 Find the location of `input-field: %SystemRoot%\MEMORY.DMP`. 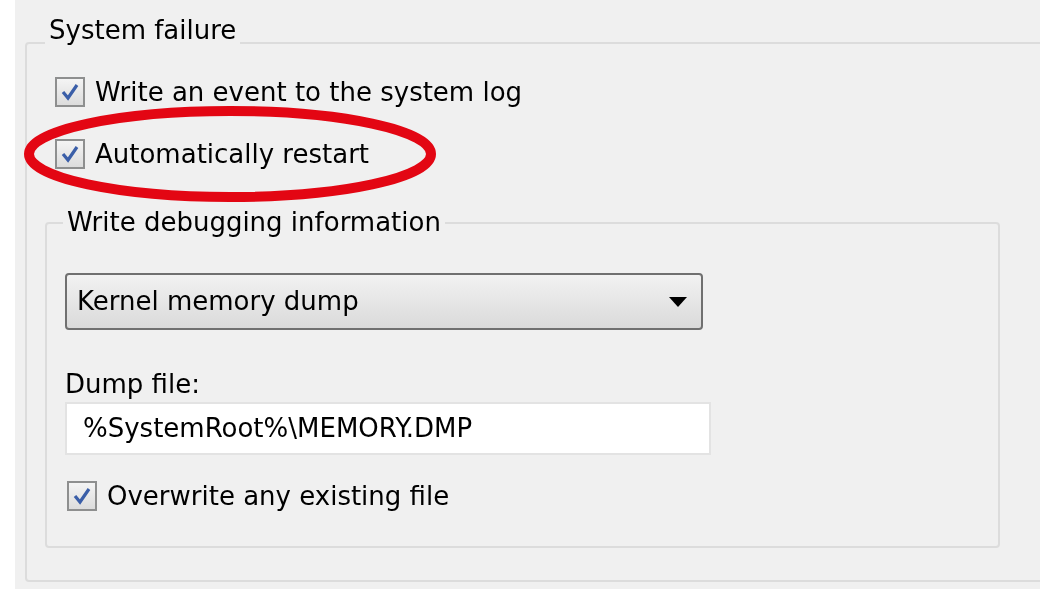

input-field: %SystemRoot%\MEMORY.DMP is located at coordinates (388, 428).